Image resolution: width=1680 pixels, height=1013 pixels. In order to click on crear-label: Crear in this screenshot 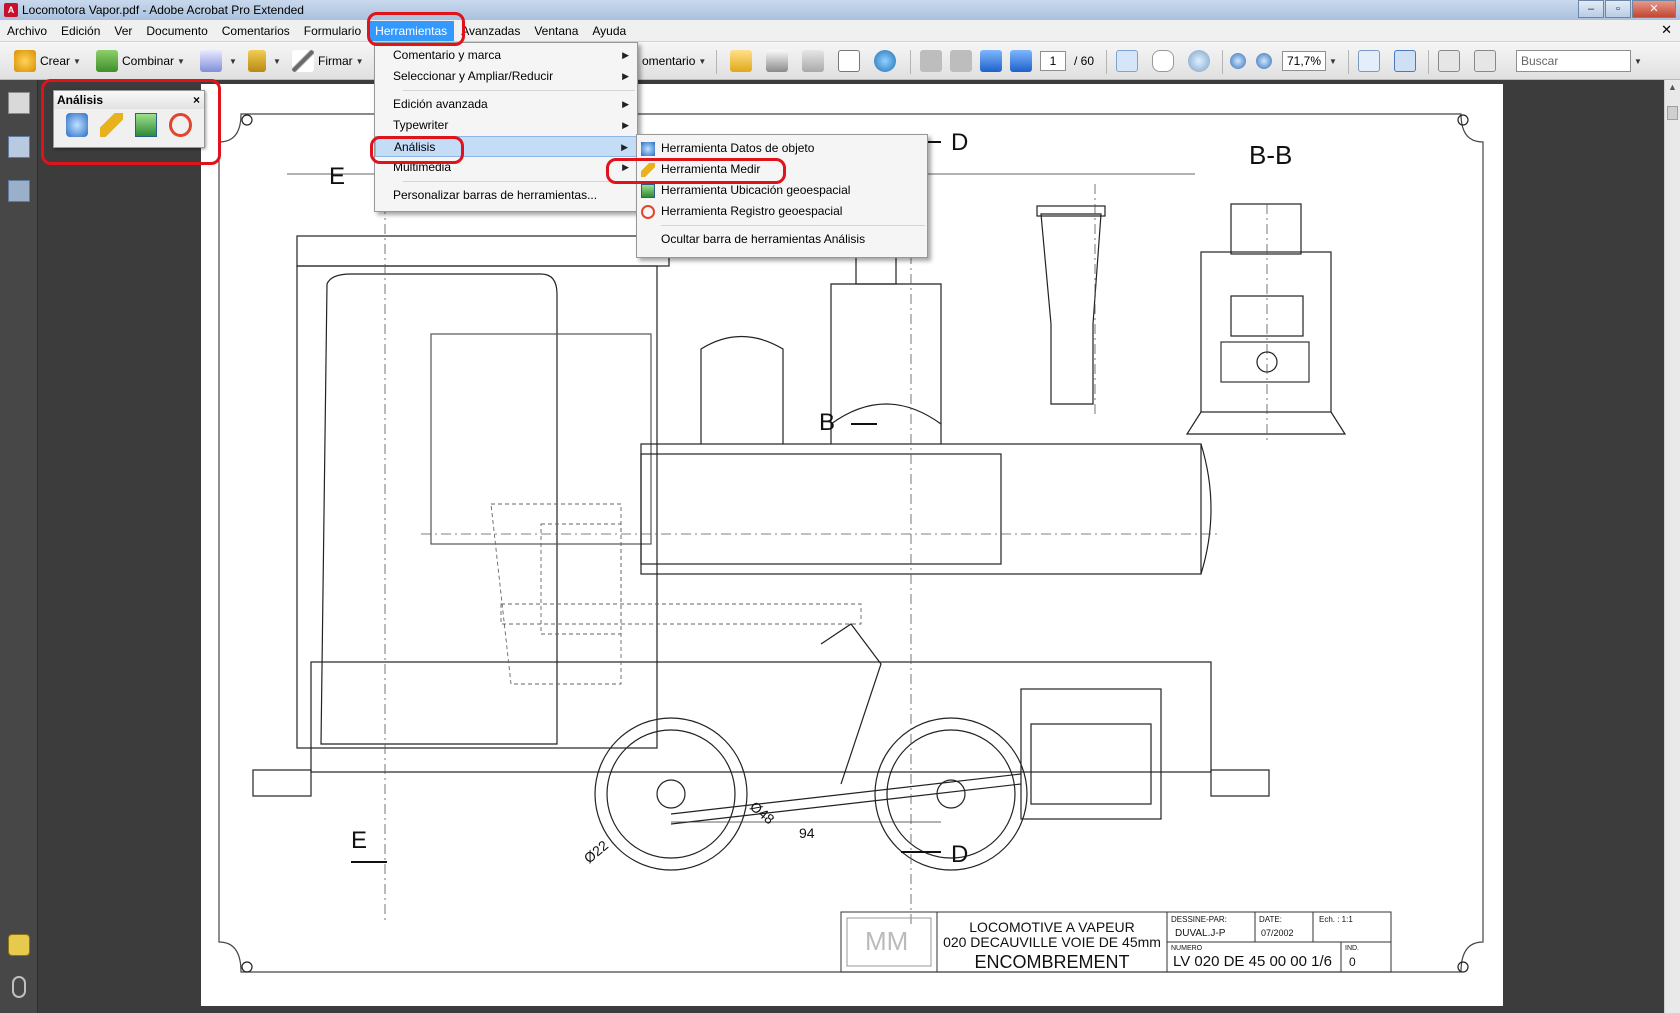, I will do `click(55, 61)`.